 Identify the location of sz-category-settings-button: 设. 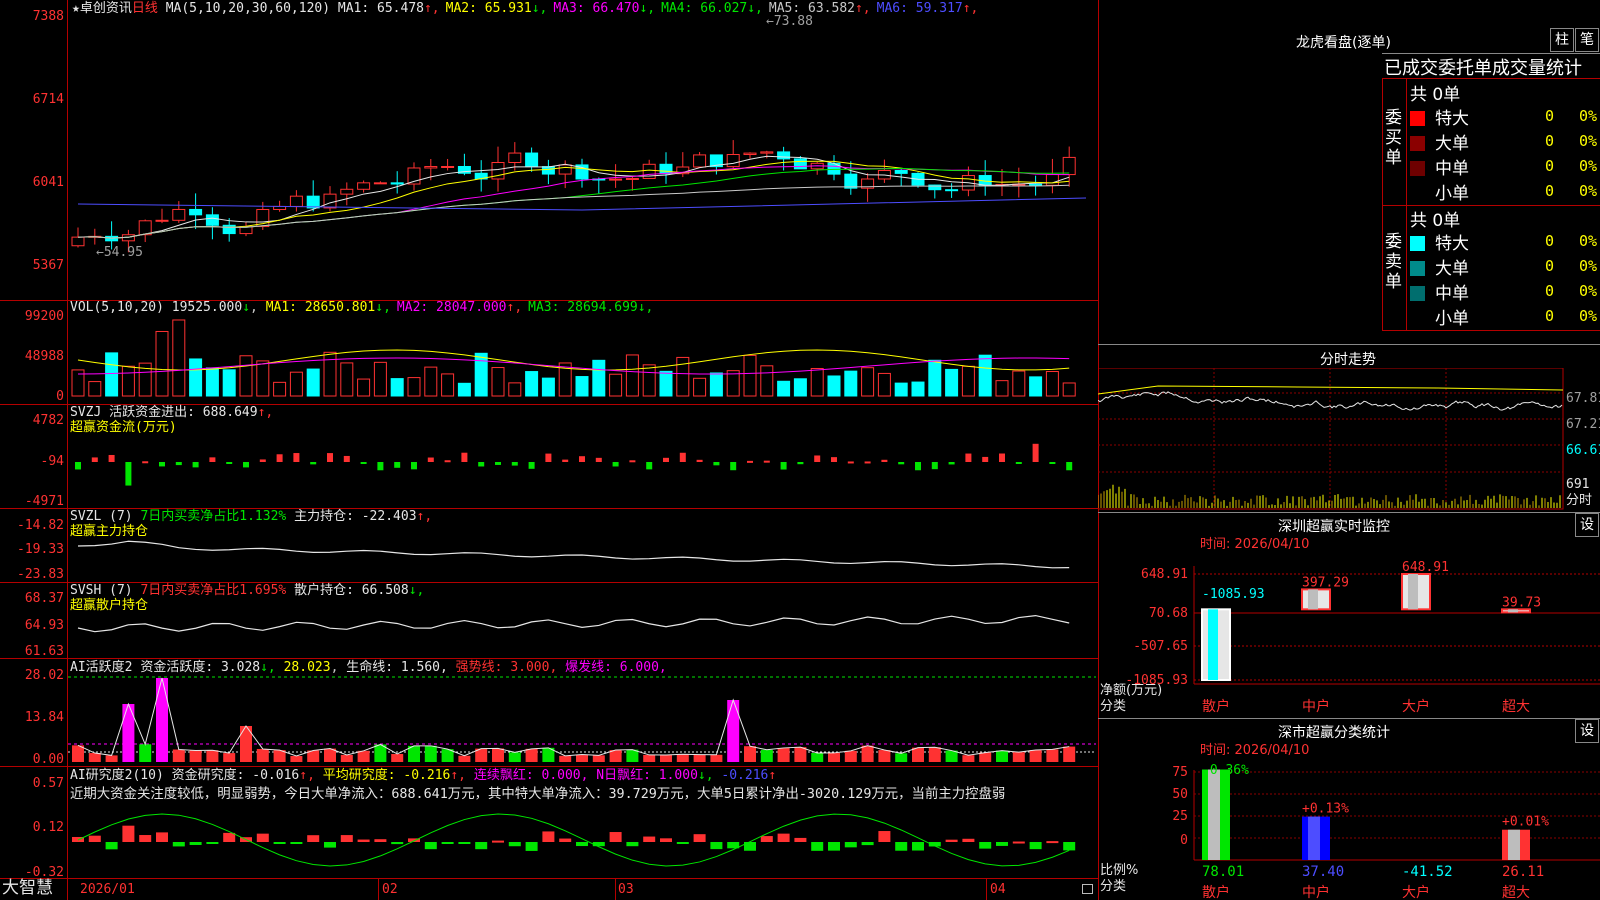
(1587, 731).